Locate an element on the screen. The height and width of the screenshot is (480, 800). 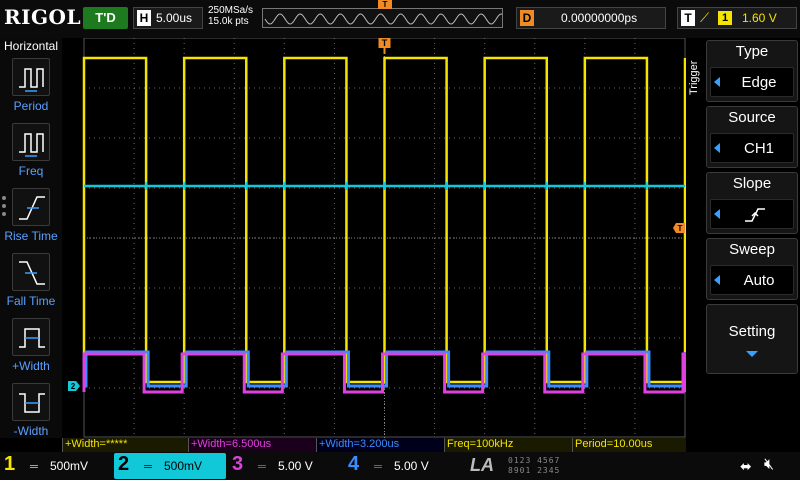
trigger-position-marker: T is located at coordinates (385, 4).